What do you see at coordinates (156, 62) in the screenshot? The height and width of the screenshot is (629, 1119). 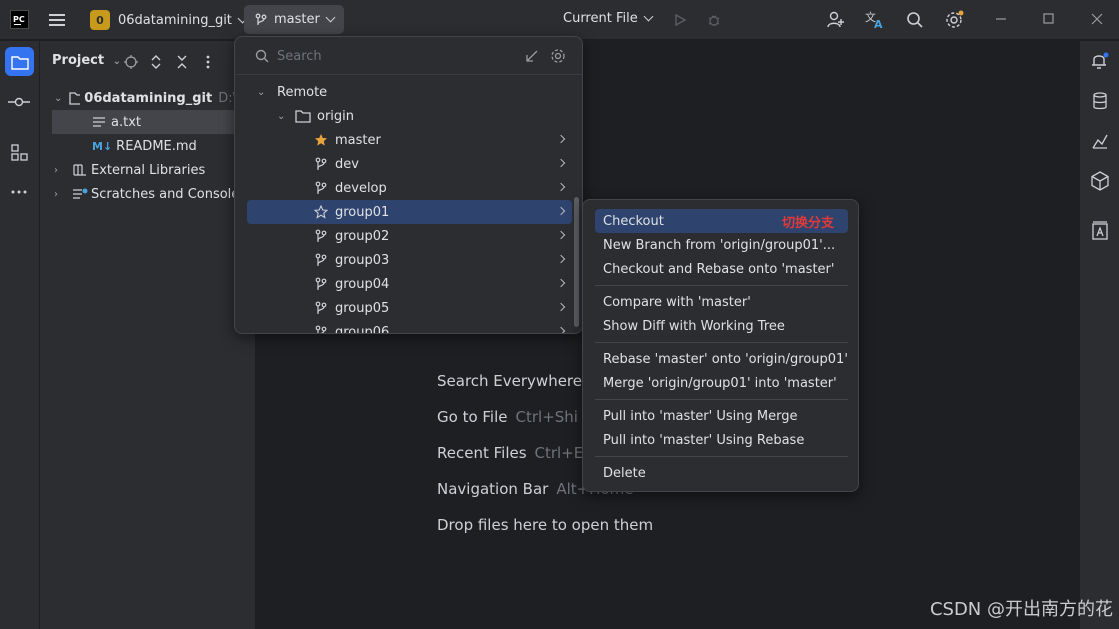 I see `expand-all-icon` at bounding box center [156, 62].